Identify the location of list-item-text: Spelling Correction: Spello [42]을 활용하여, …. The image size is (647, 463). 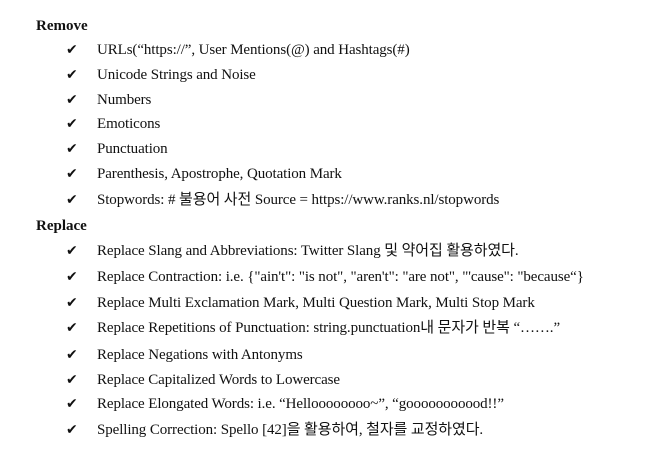
(290, 430).